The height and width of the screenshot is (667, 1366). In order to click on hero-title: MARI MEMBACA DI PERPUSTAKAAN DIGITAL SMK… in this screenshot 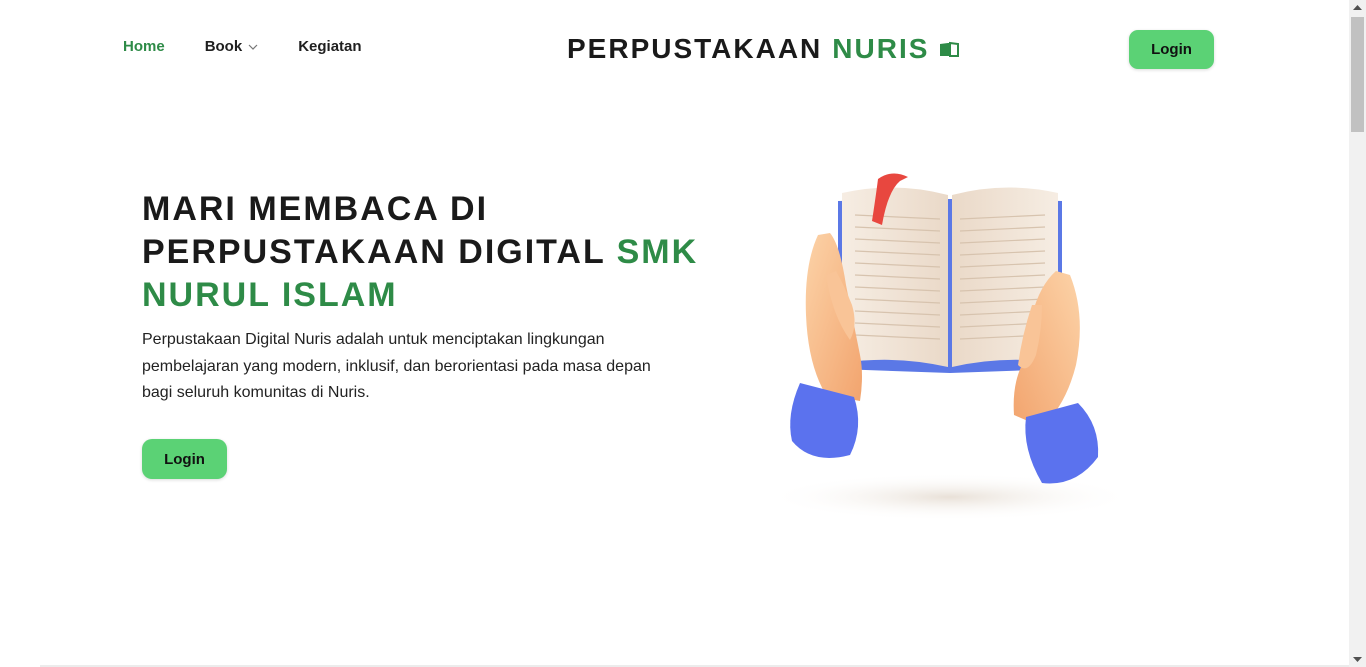, I will do `click(422, 252)`.